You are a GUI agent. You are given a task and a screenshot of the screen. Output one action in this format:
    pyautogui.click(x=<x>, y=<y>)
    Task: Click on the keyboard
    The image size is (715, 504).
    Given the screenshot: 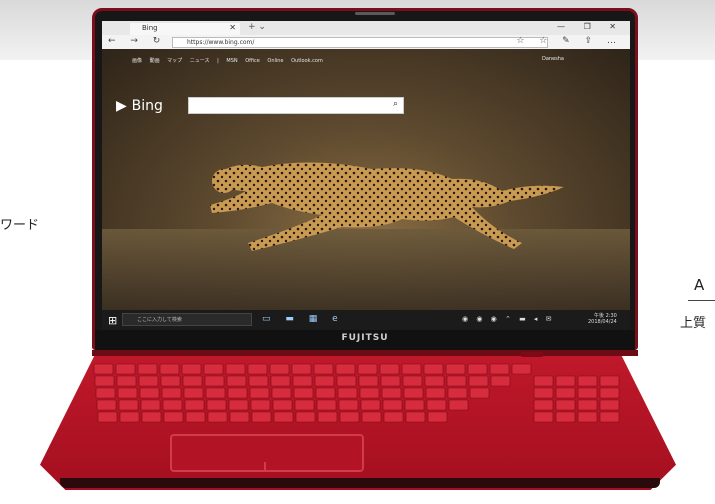 What is the action you would take?
    pyautogui.click(x=356, y=393)
    